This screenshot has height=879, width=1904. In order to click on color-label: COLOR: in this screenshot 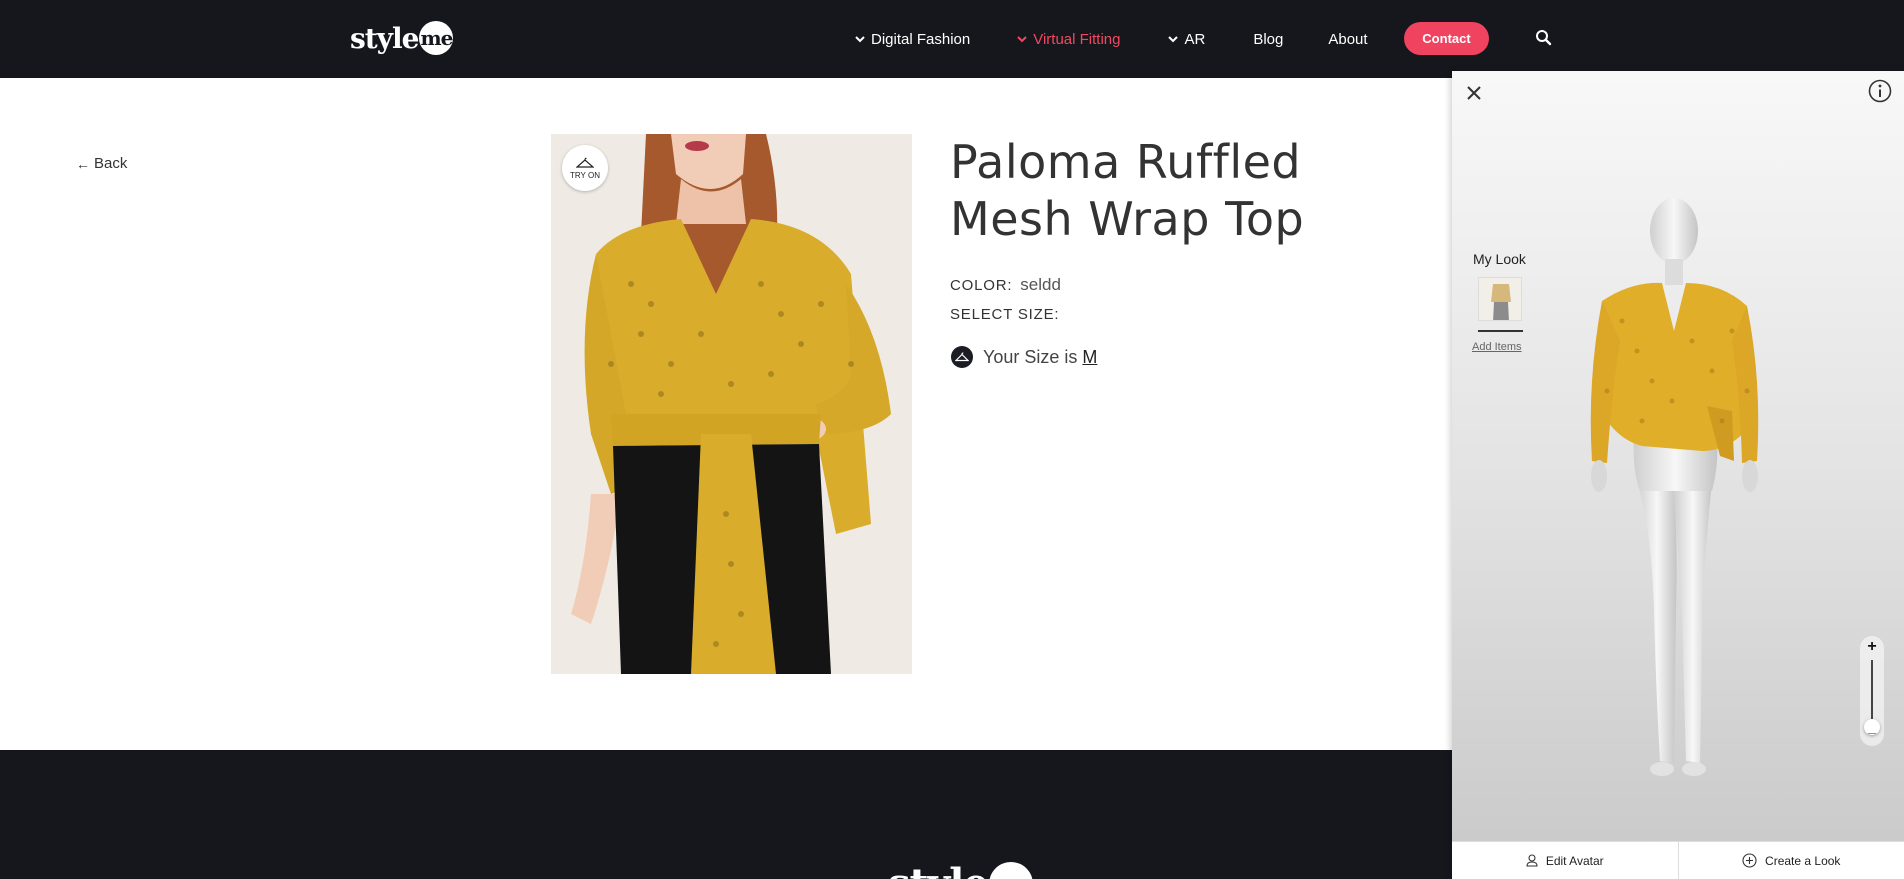, I will do `click(981, 285)`.